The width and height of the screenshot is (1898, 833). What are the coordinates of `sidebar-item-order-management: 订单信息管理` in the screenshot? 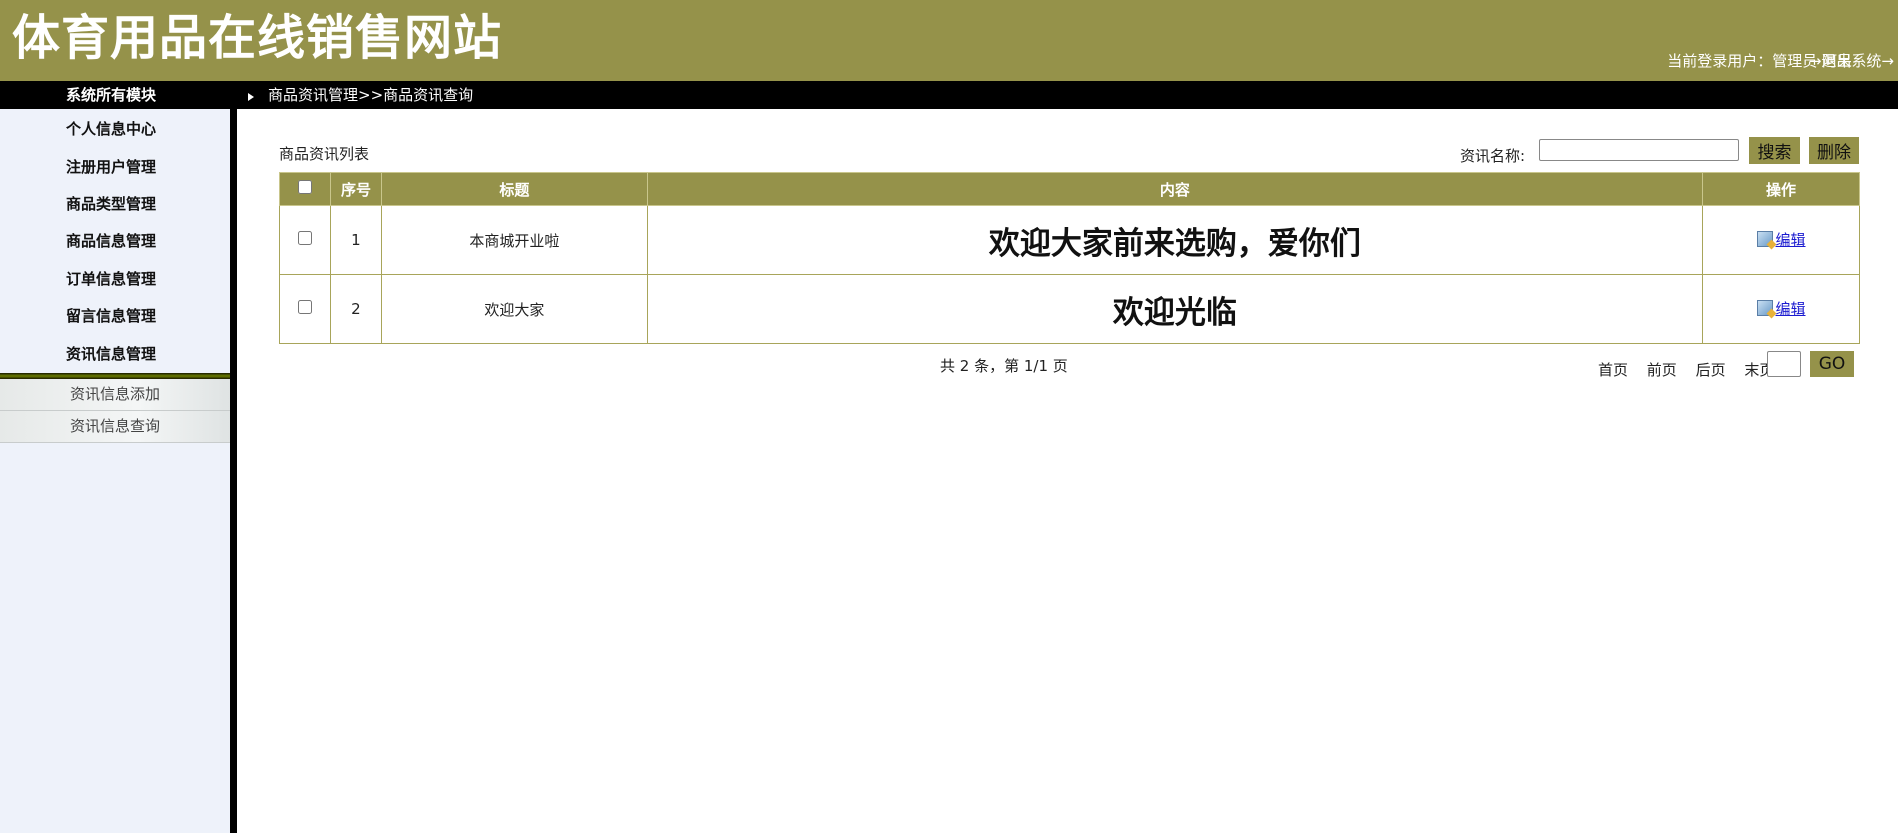 It's located at (111, 279).